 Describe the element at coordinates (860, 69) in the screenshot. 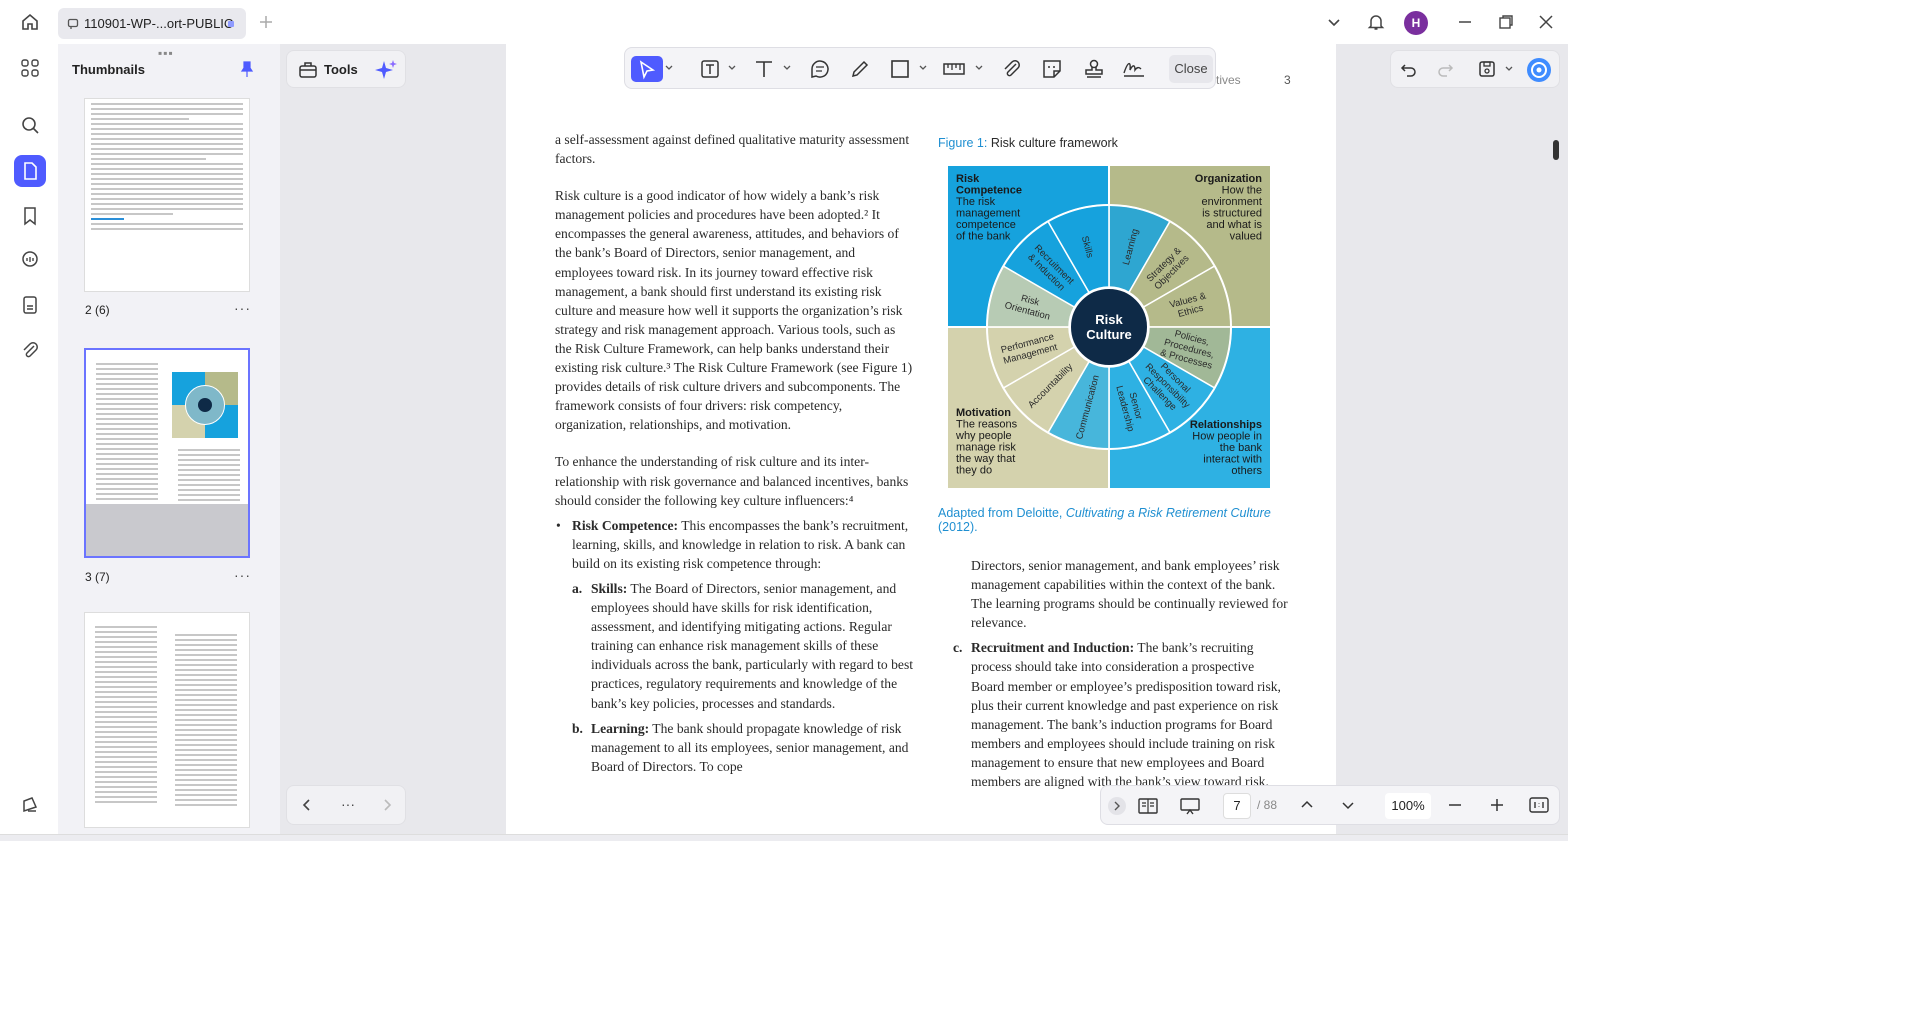

I see `highlighter-icon` at that location.